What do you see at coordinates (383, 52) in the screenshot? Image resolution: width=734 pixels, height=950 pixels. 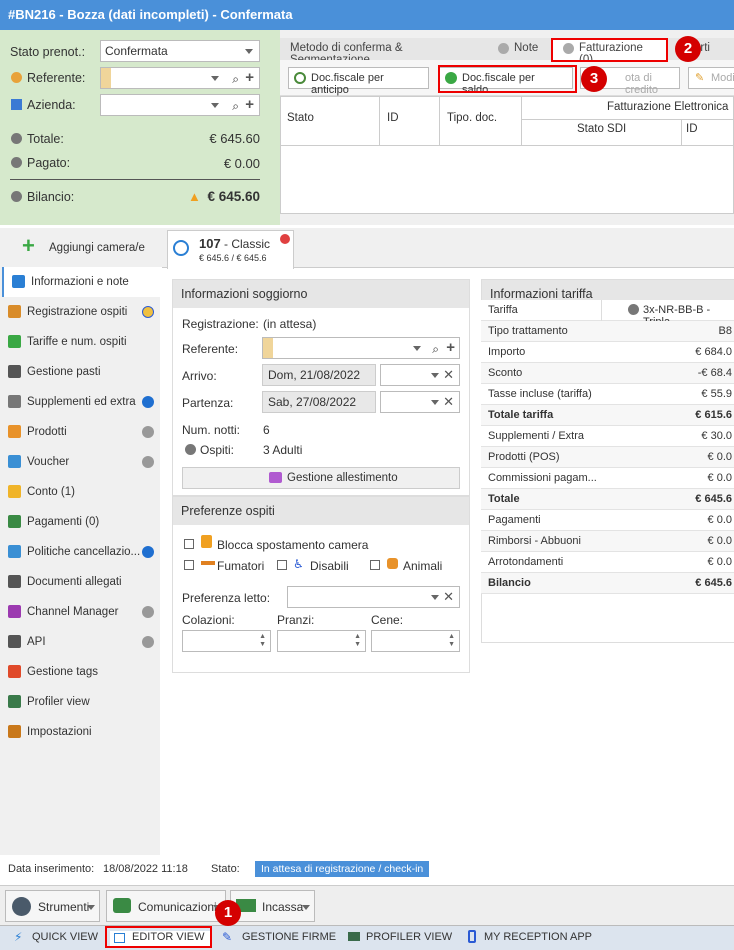 I see `tab-metodo: Metodo di conferma & Segmentazione` at bounding box center [383, 52].